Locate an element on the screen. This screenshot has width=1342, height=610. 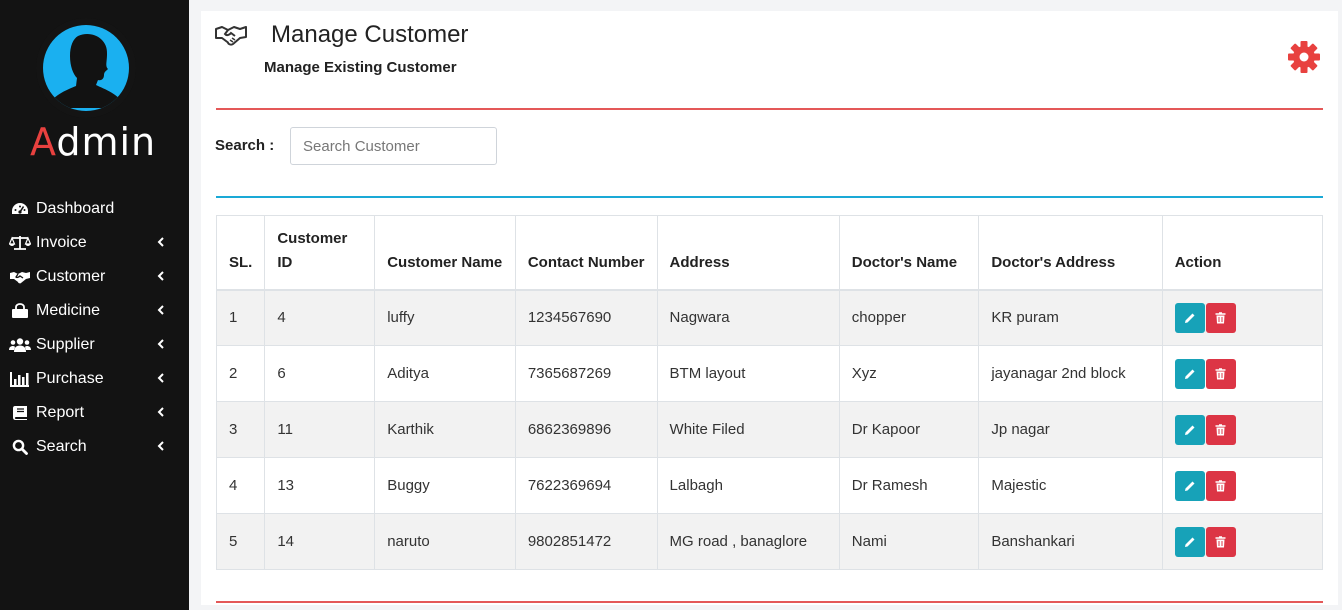
table-cell: naruto is located at coordinates (445, 541).